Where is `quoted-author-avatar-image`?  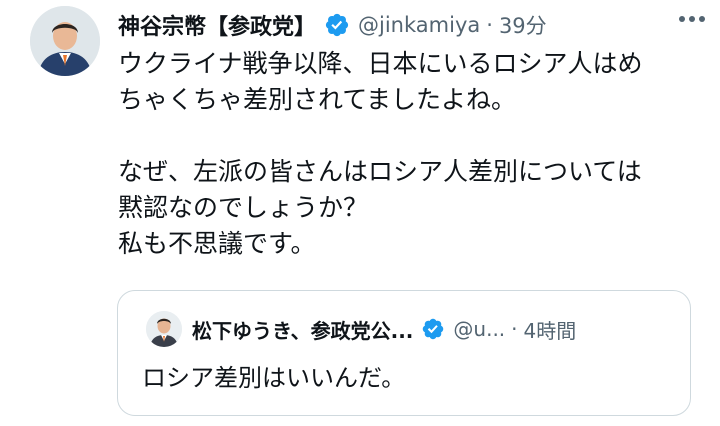
quoted-author-avatar-image is located at coordinates (164, 329).